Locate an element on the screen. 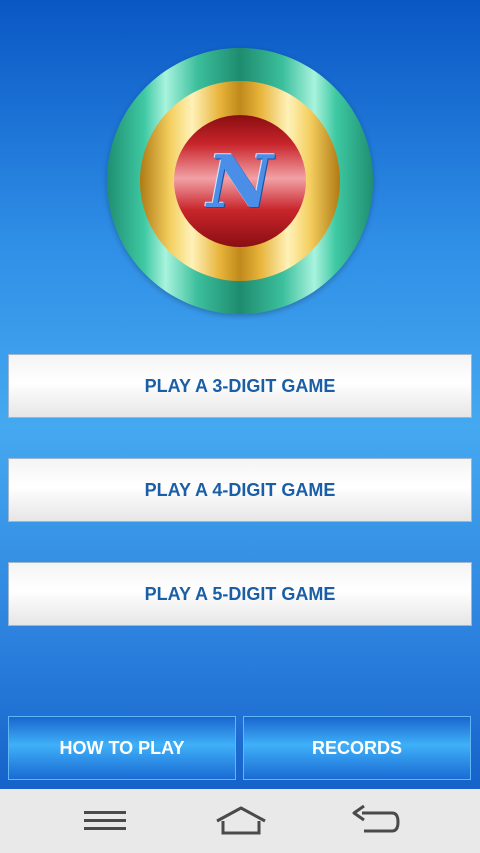 This screenshot has width=480, height=853. logo-gold-ring: N is located at coordinates (240, 181).